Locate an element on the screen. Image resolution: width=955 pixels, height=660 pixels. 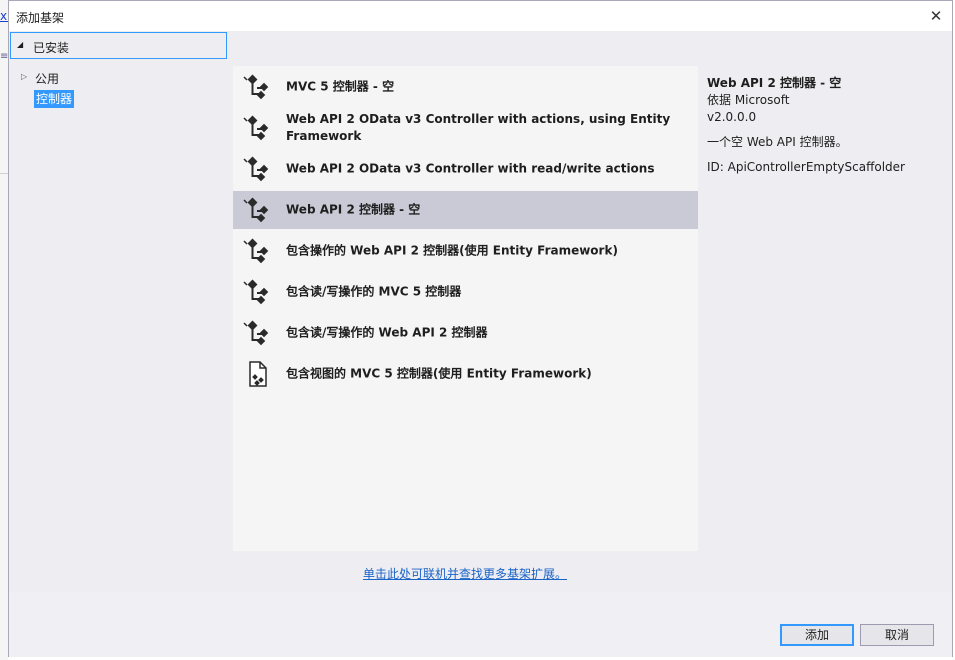
scaffold-list-item: 包含读/写操作的 Web API 2 控制器 is located at coordinates (465, 333).